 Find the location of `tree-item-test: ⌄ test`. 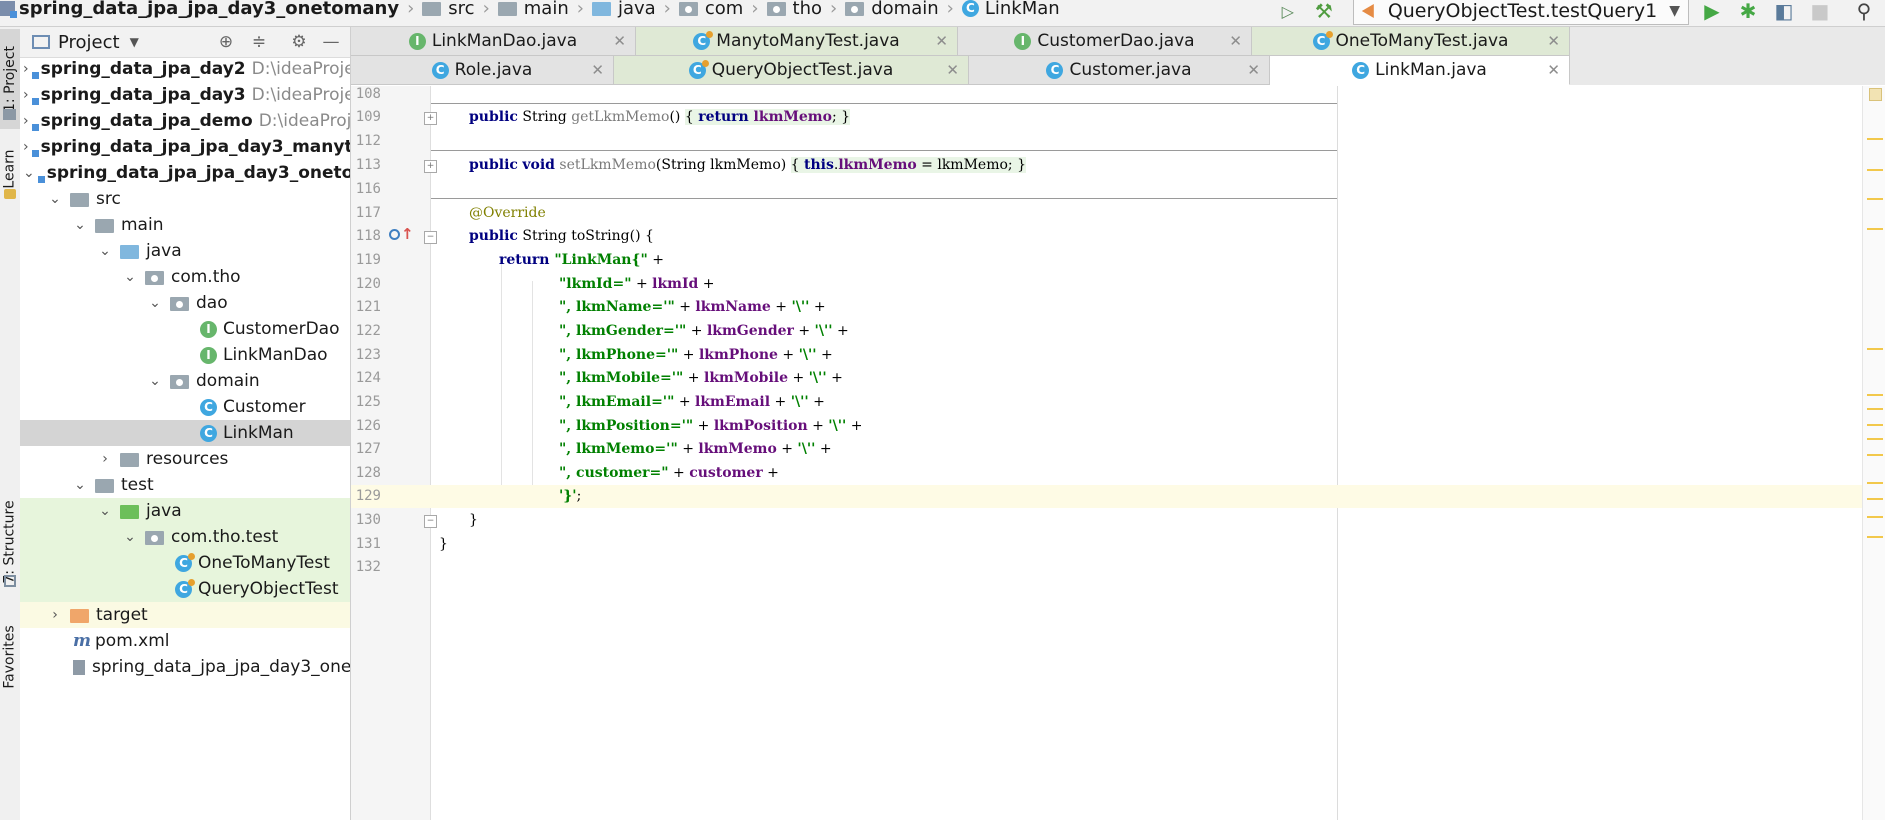

tree-item-test: ⌄ test is located at coordinates (185, 485).